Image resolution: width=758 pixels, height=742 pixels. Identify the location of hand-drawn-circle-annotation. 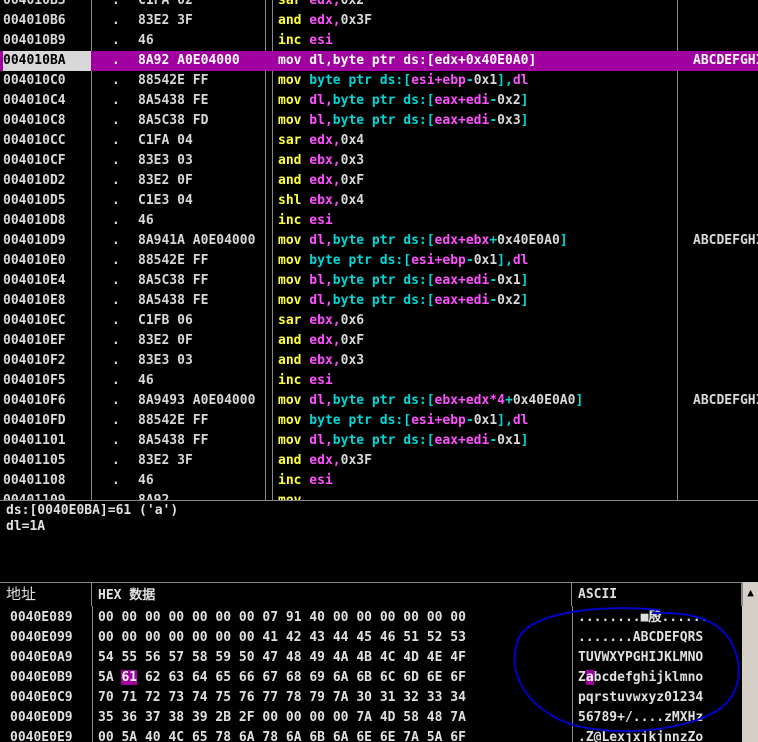
(626, 670).